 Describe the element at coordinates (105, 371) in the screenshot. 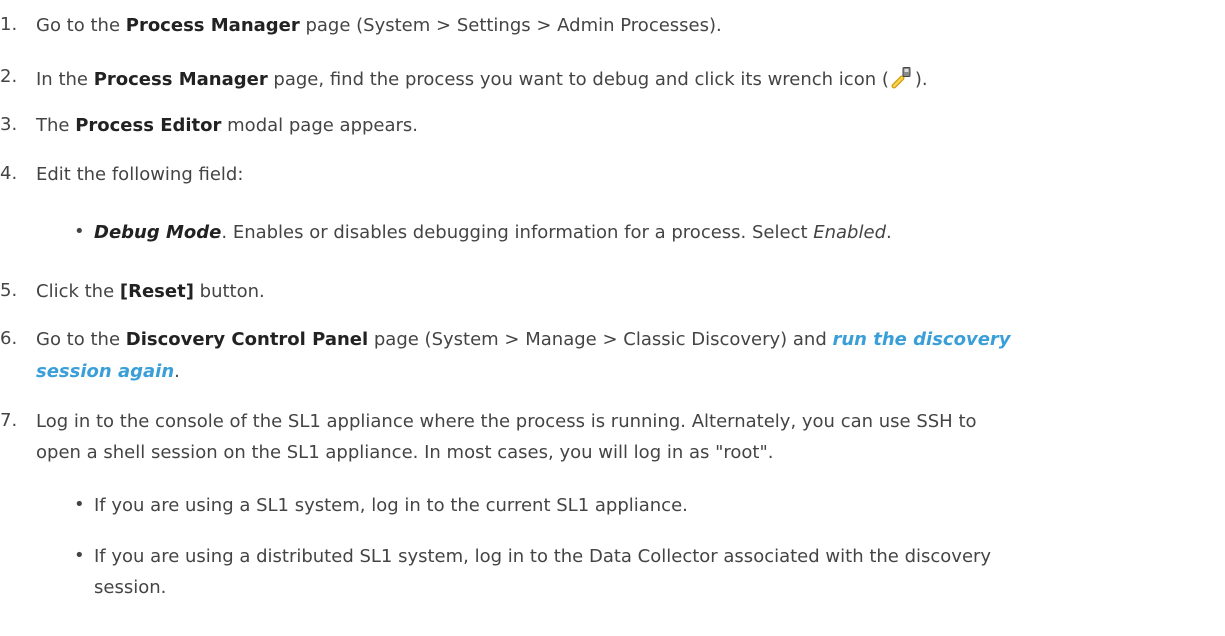

I see `discovery-link-continued: session again` at that location.